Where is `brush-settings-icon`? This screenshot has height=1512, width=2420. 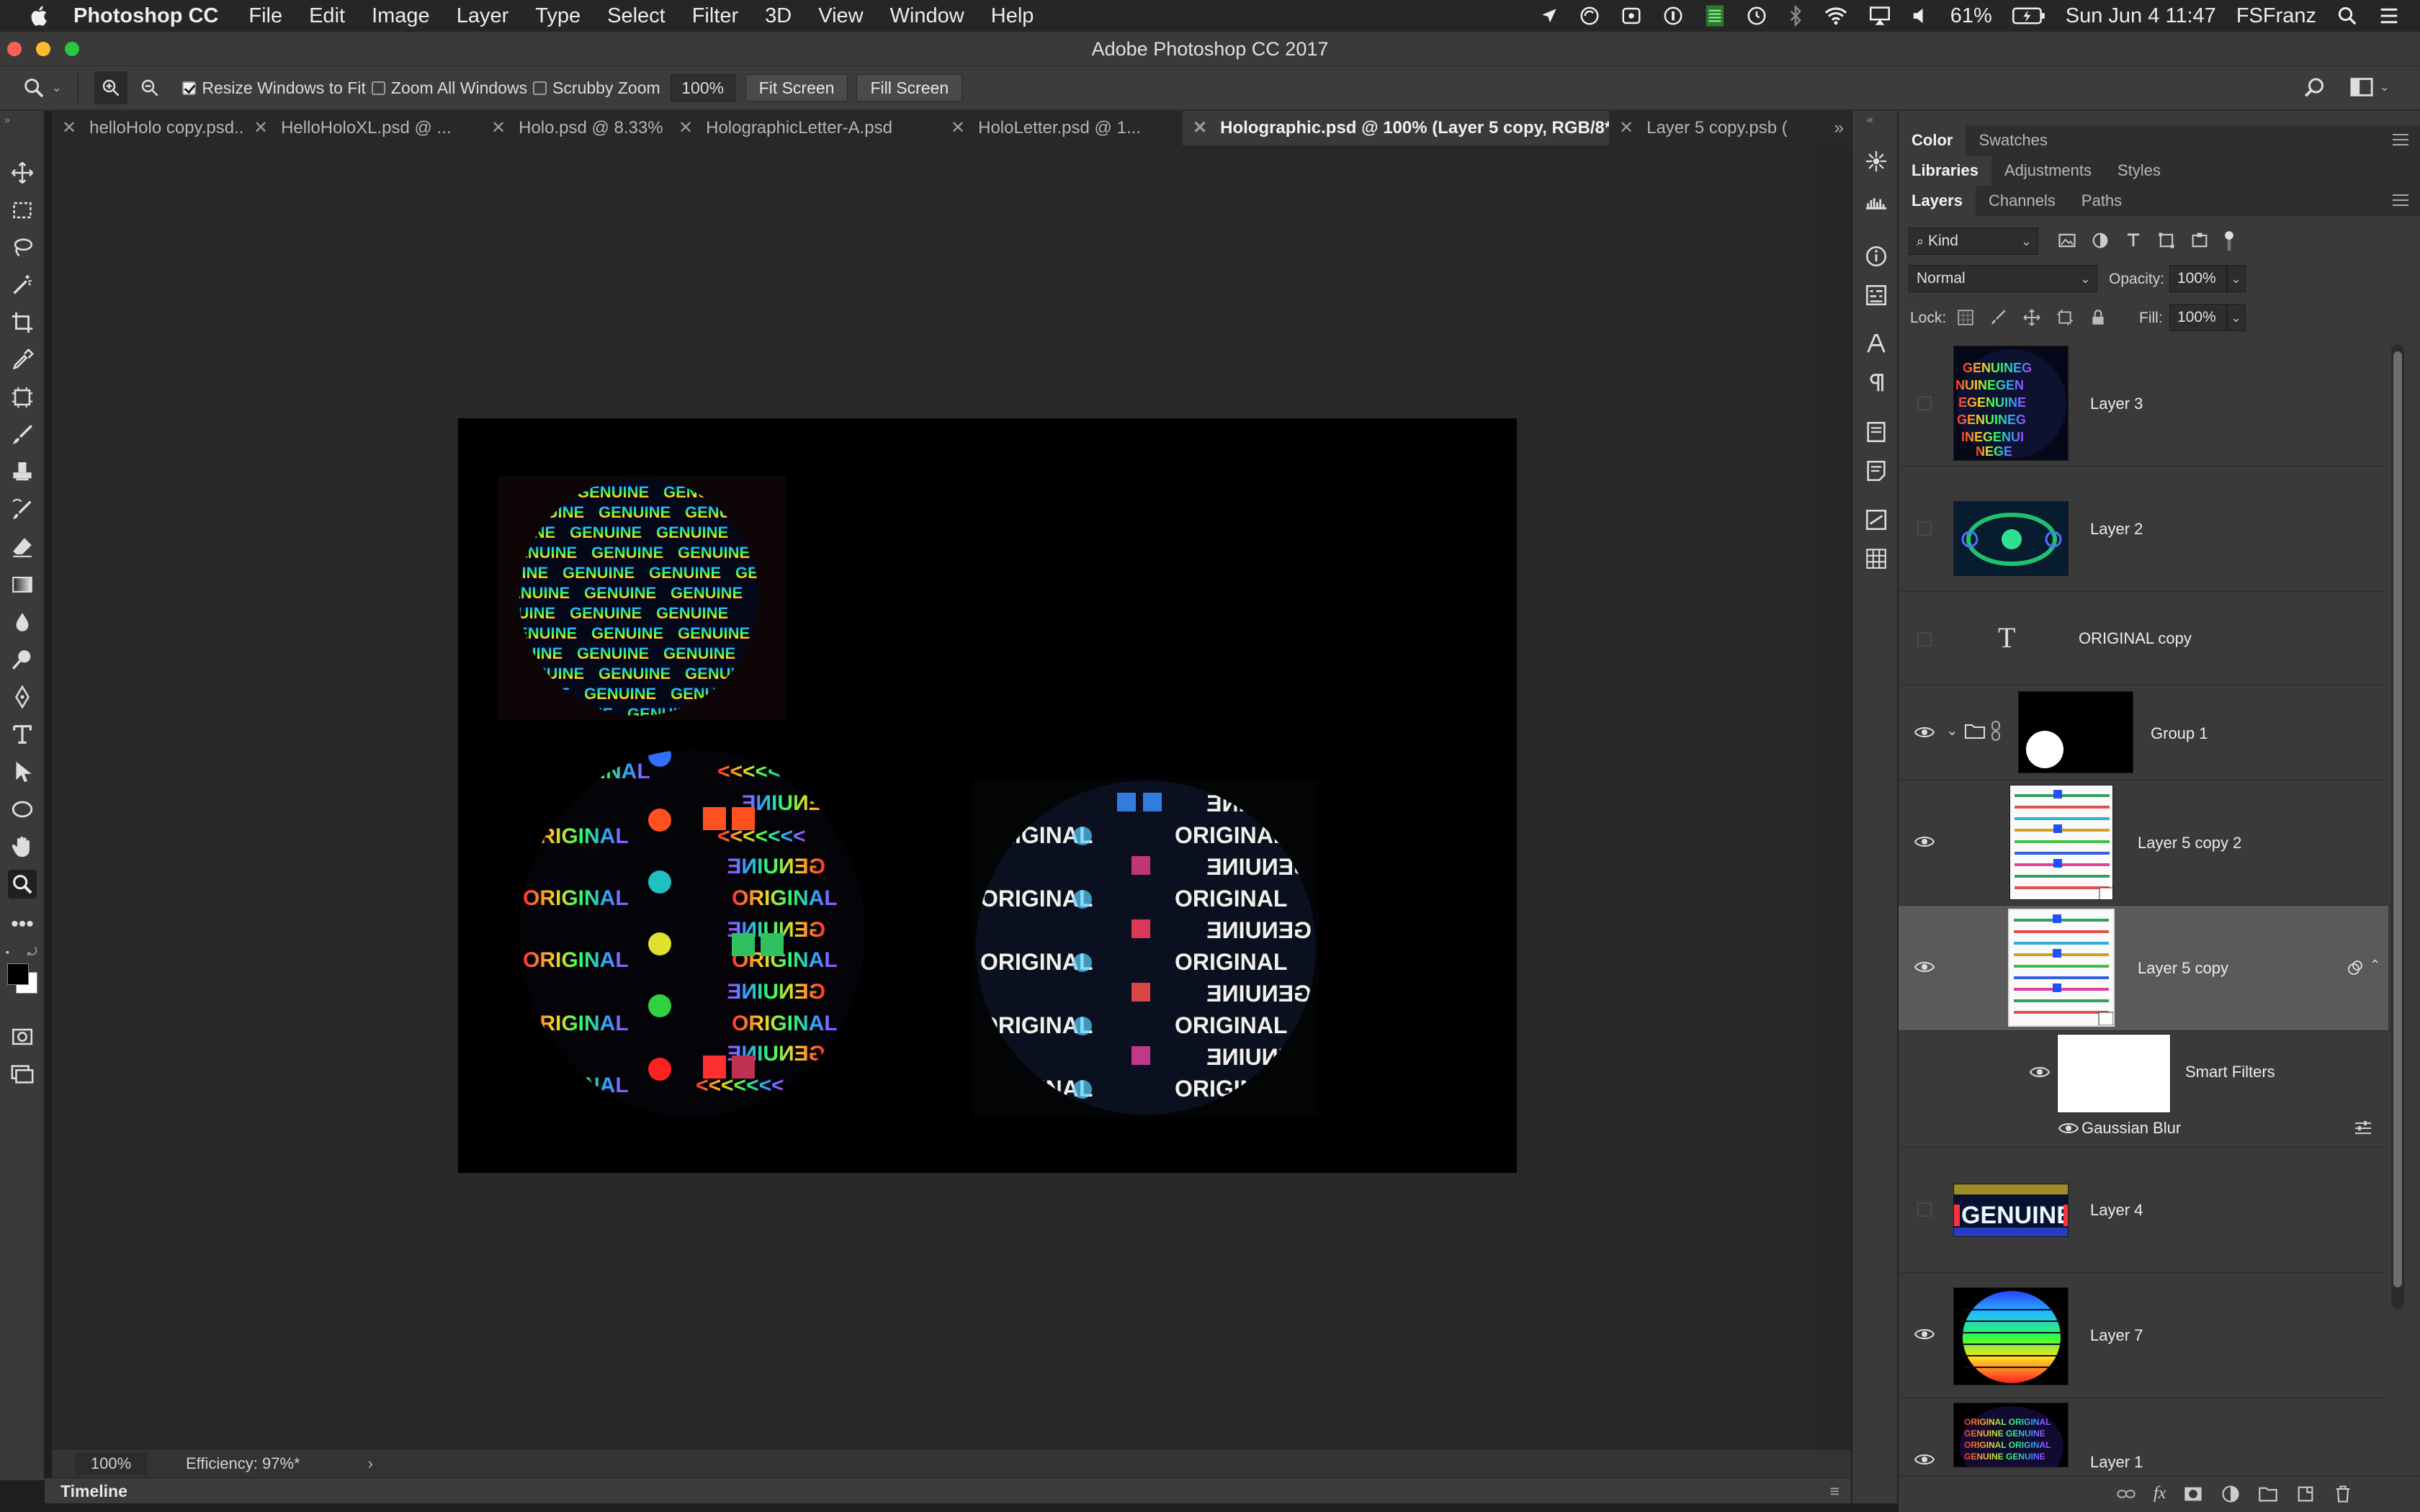 brush-settings-icon is located at coordinates (1876, 161).